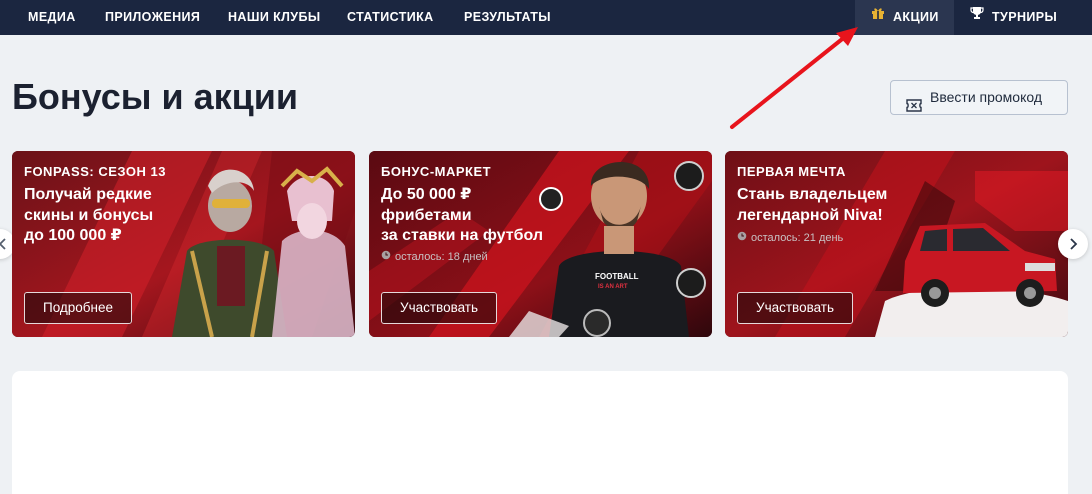  I want to click on card-tag: ПЕРВАЯ МЕЧТА, so click(791, 171).